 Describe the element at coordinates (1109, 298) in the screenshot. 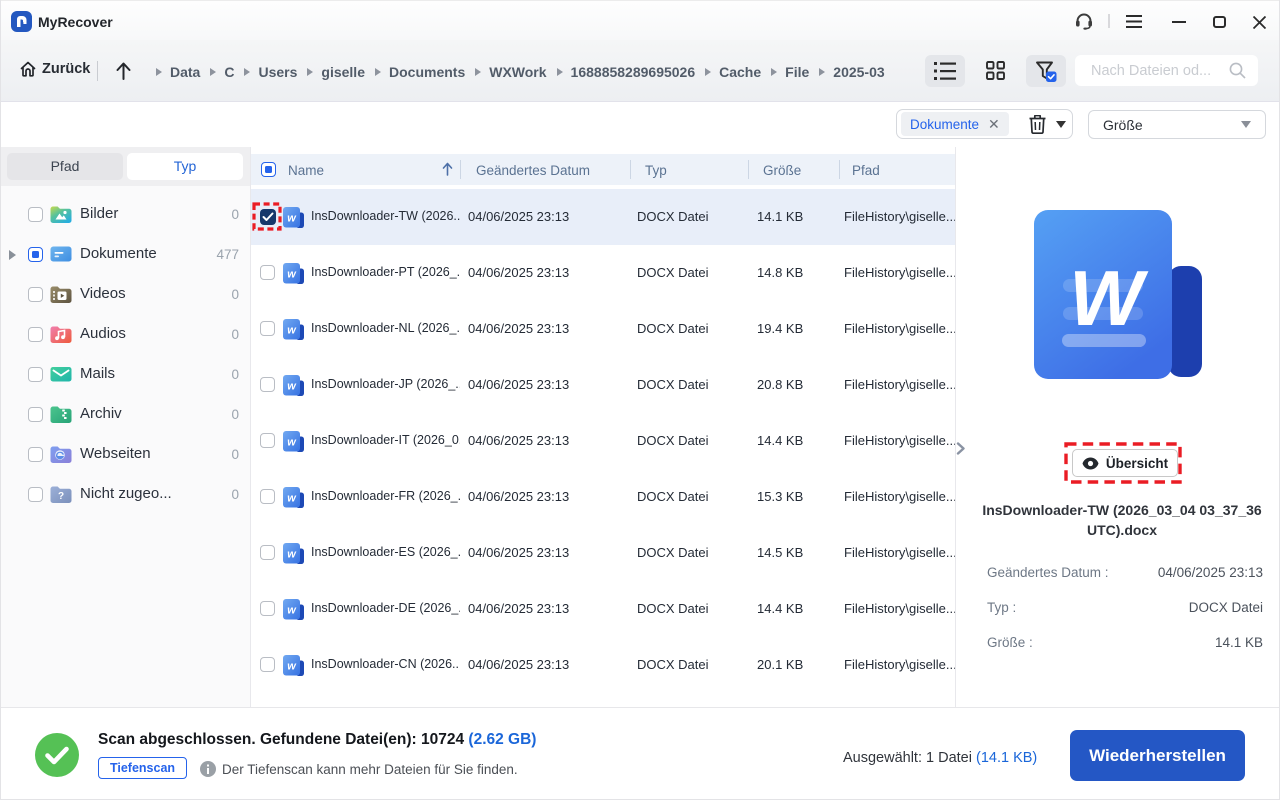

I see `svg-text: W` at that location.